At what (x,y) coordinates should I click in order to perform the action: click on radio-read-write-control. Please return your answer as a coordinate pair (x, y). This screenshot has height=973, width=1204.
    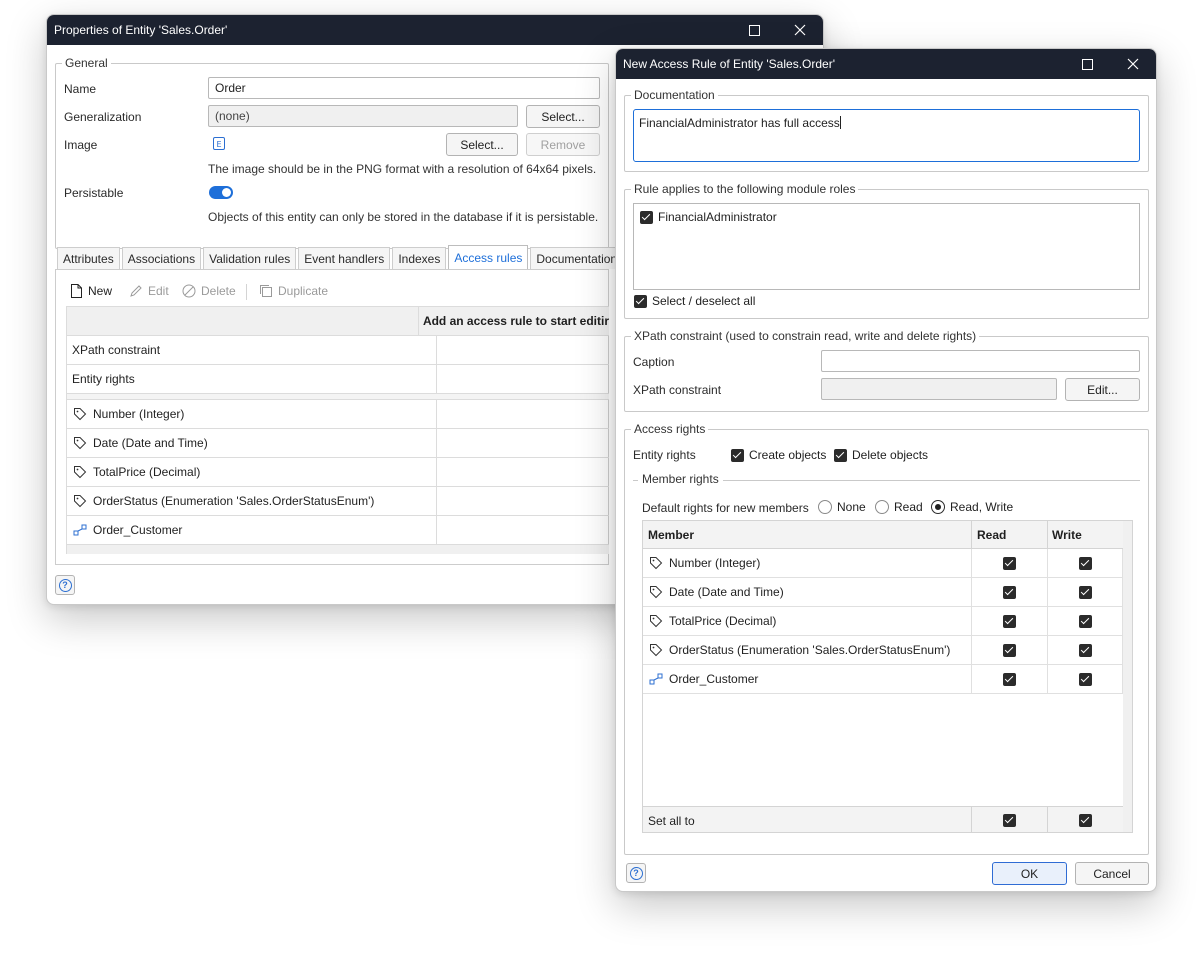
    Looking at the image, I should click on (938, 507).